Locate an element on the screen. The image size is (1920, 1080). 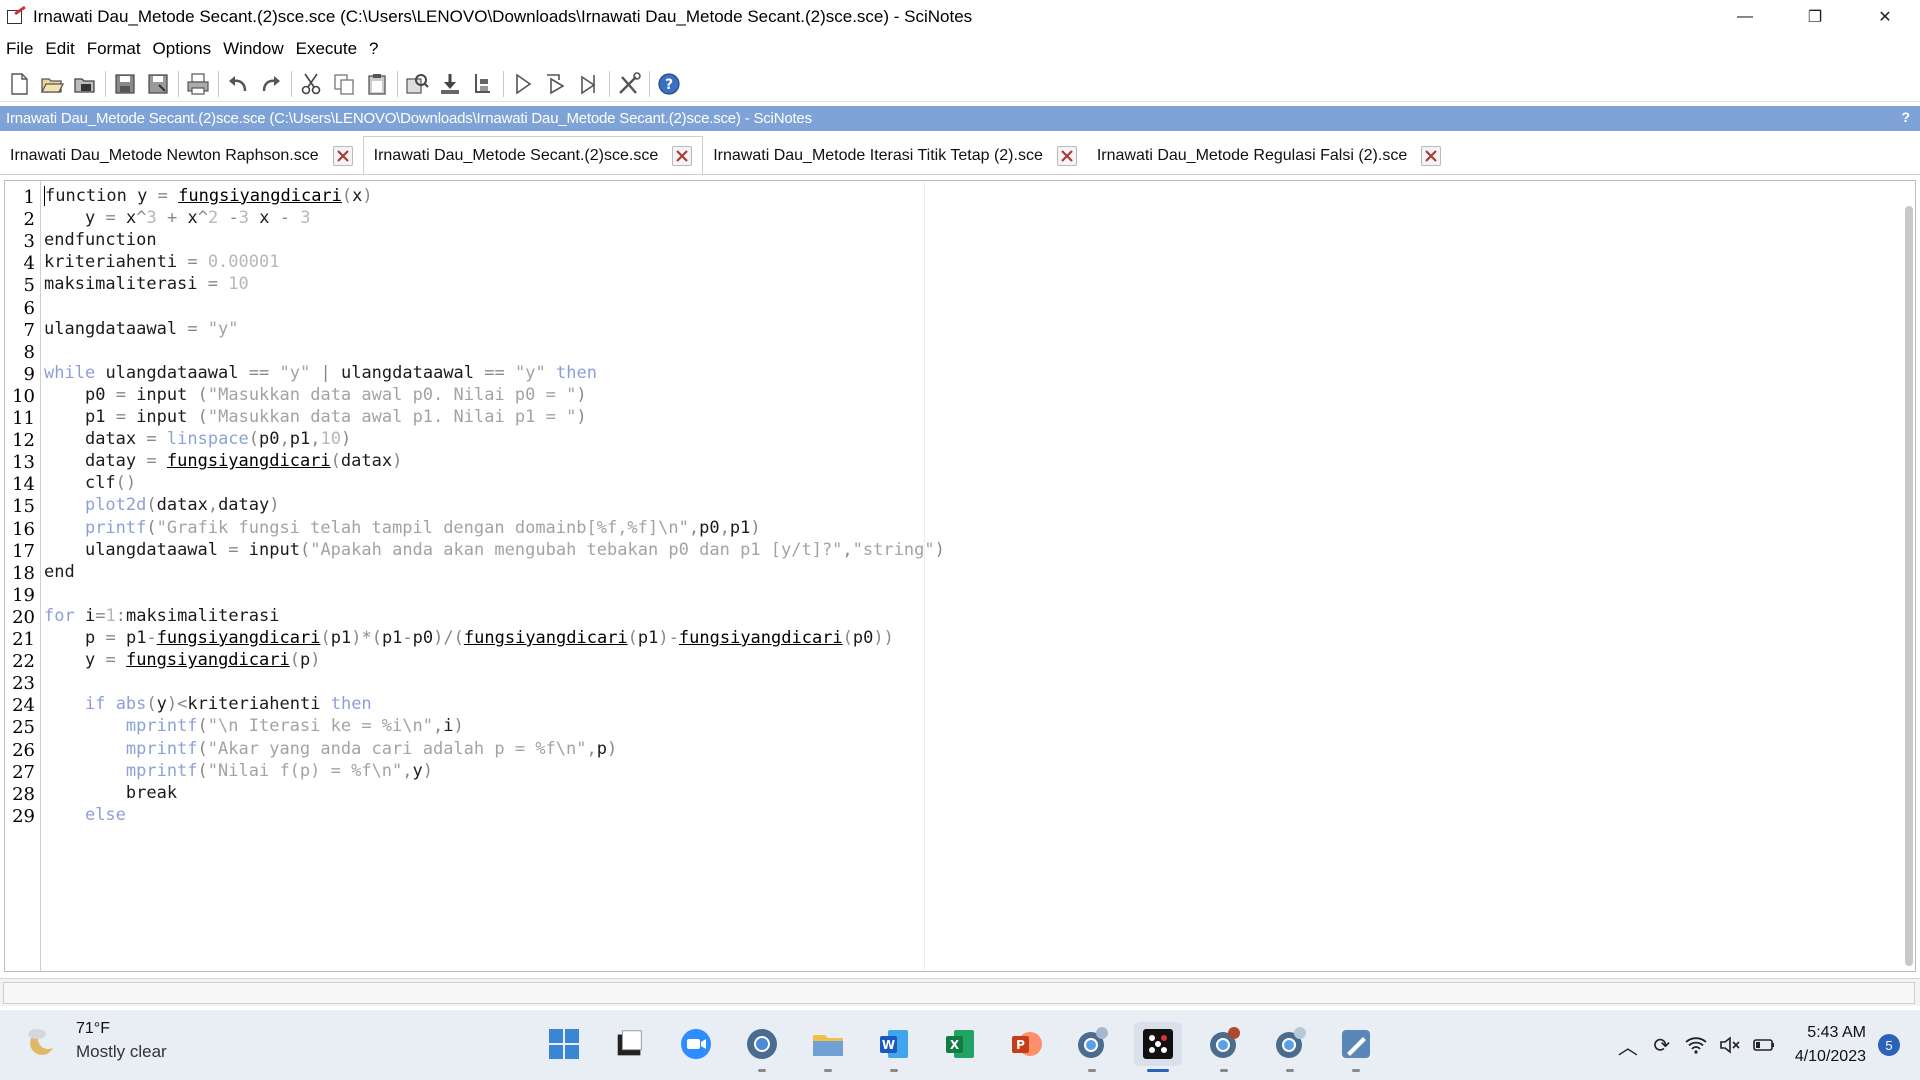
notification-badge: 5 is located at coordinates (1889, 1045).